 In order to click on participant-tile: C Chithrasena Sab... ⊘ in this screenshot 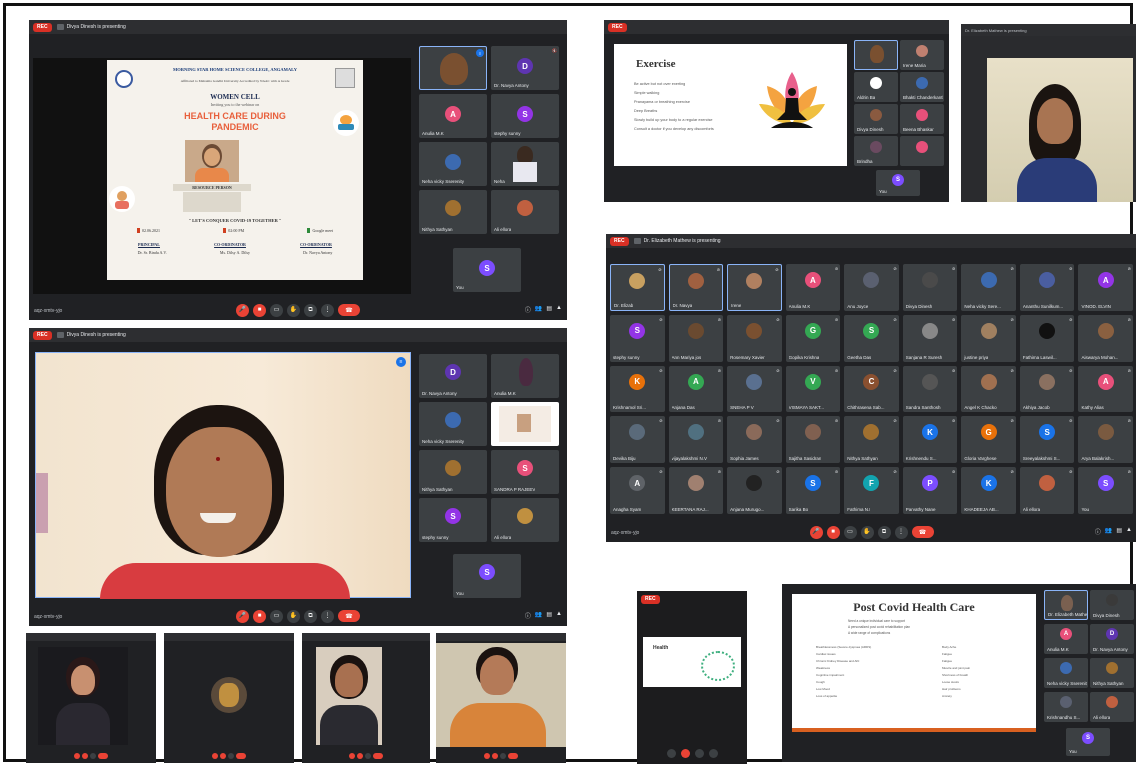, I will do `click(871, 389)`.